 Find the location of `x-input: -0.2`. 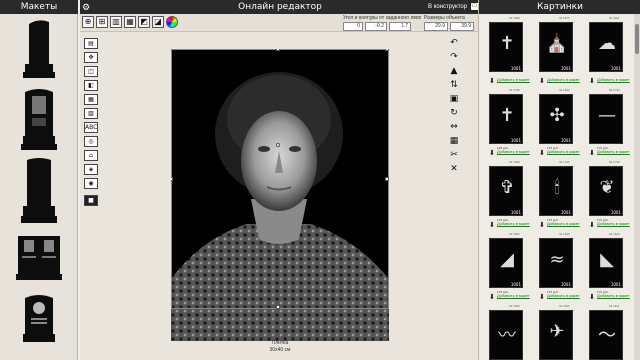

x-input: -0.2 is located at coordinates (376, 26).